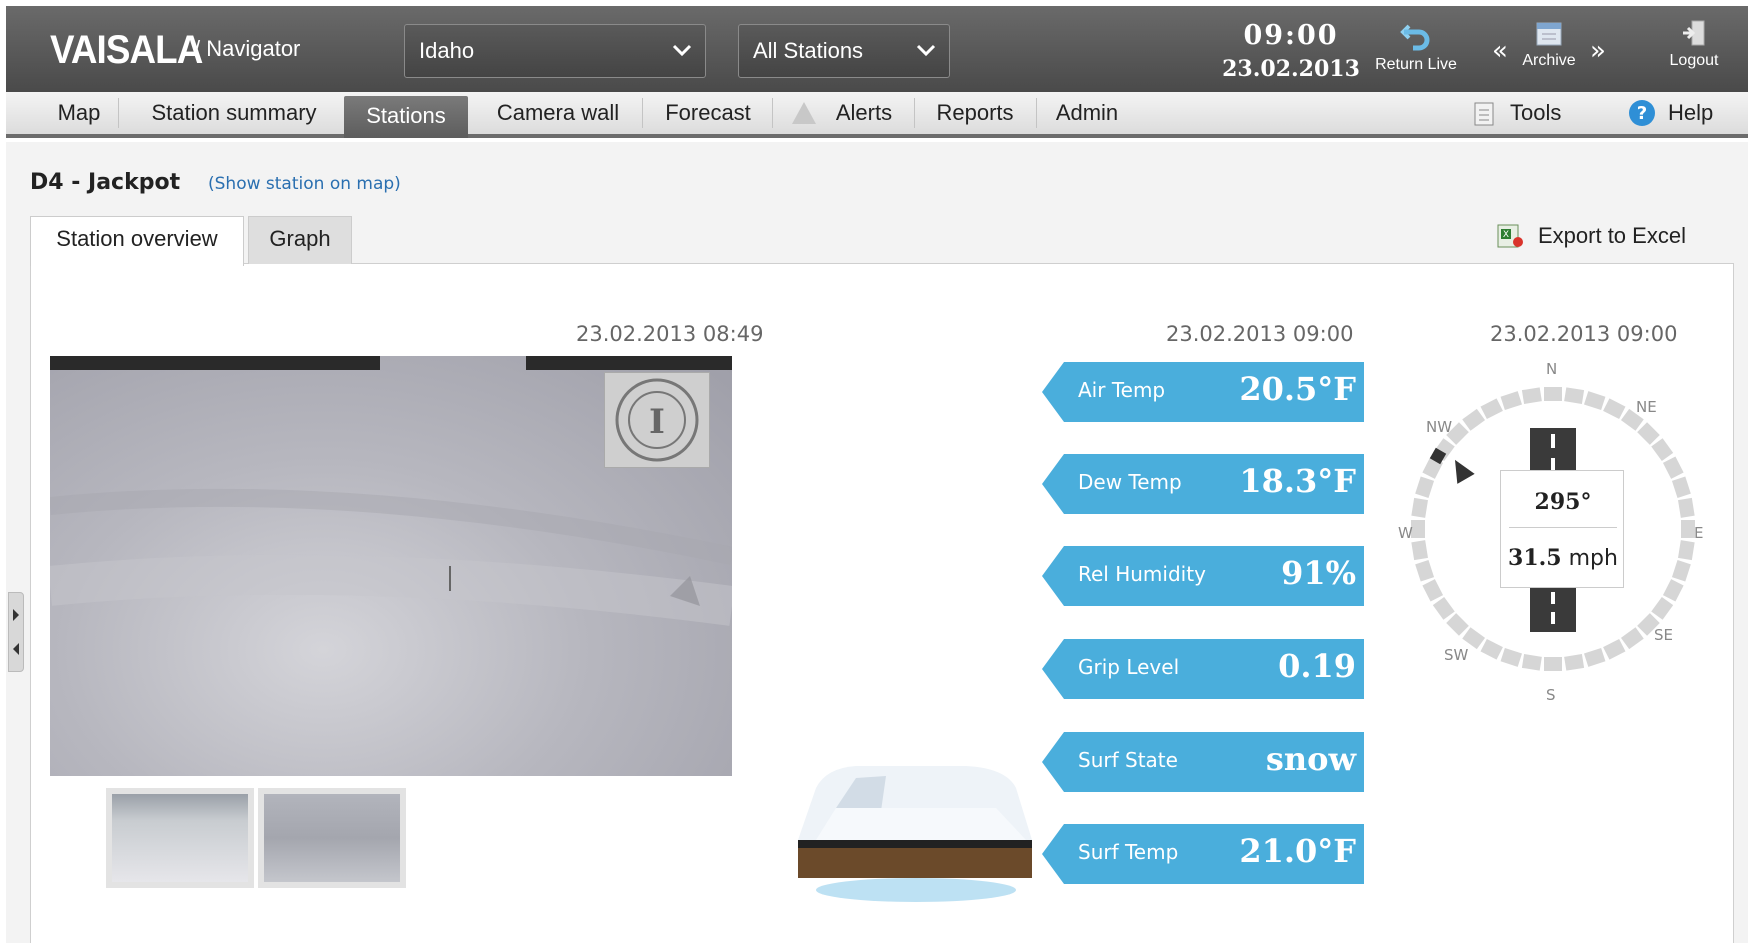 The image size is (1754, 943). Describe the element at coordinates (1128, 760) in the screenshot. I see `surf-state-label: Surf State` at that location.